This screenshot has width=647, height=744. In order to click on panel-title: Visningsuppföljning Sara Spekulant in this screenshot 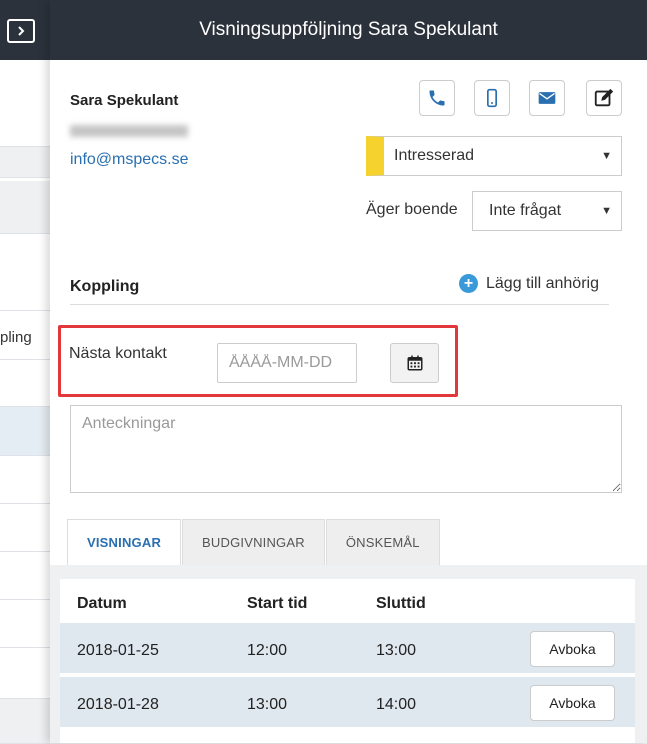, I will do `click(348, 29)`.